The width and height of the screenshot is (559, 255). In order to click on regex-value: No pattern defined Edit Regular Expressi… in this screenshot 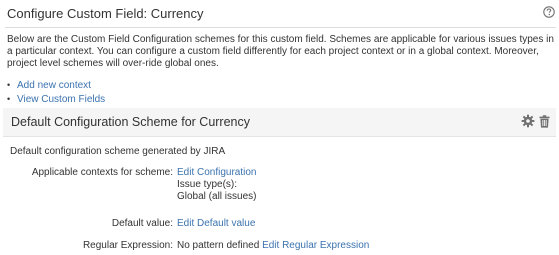, I will do `click(273, 246)`.